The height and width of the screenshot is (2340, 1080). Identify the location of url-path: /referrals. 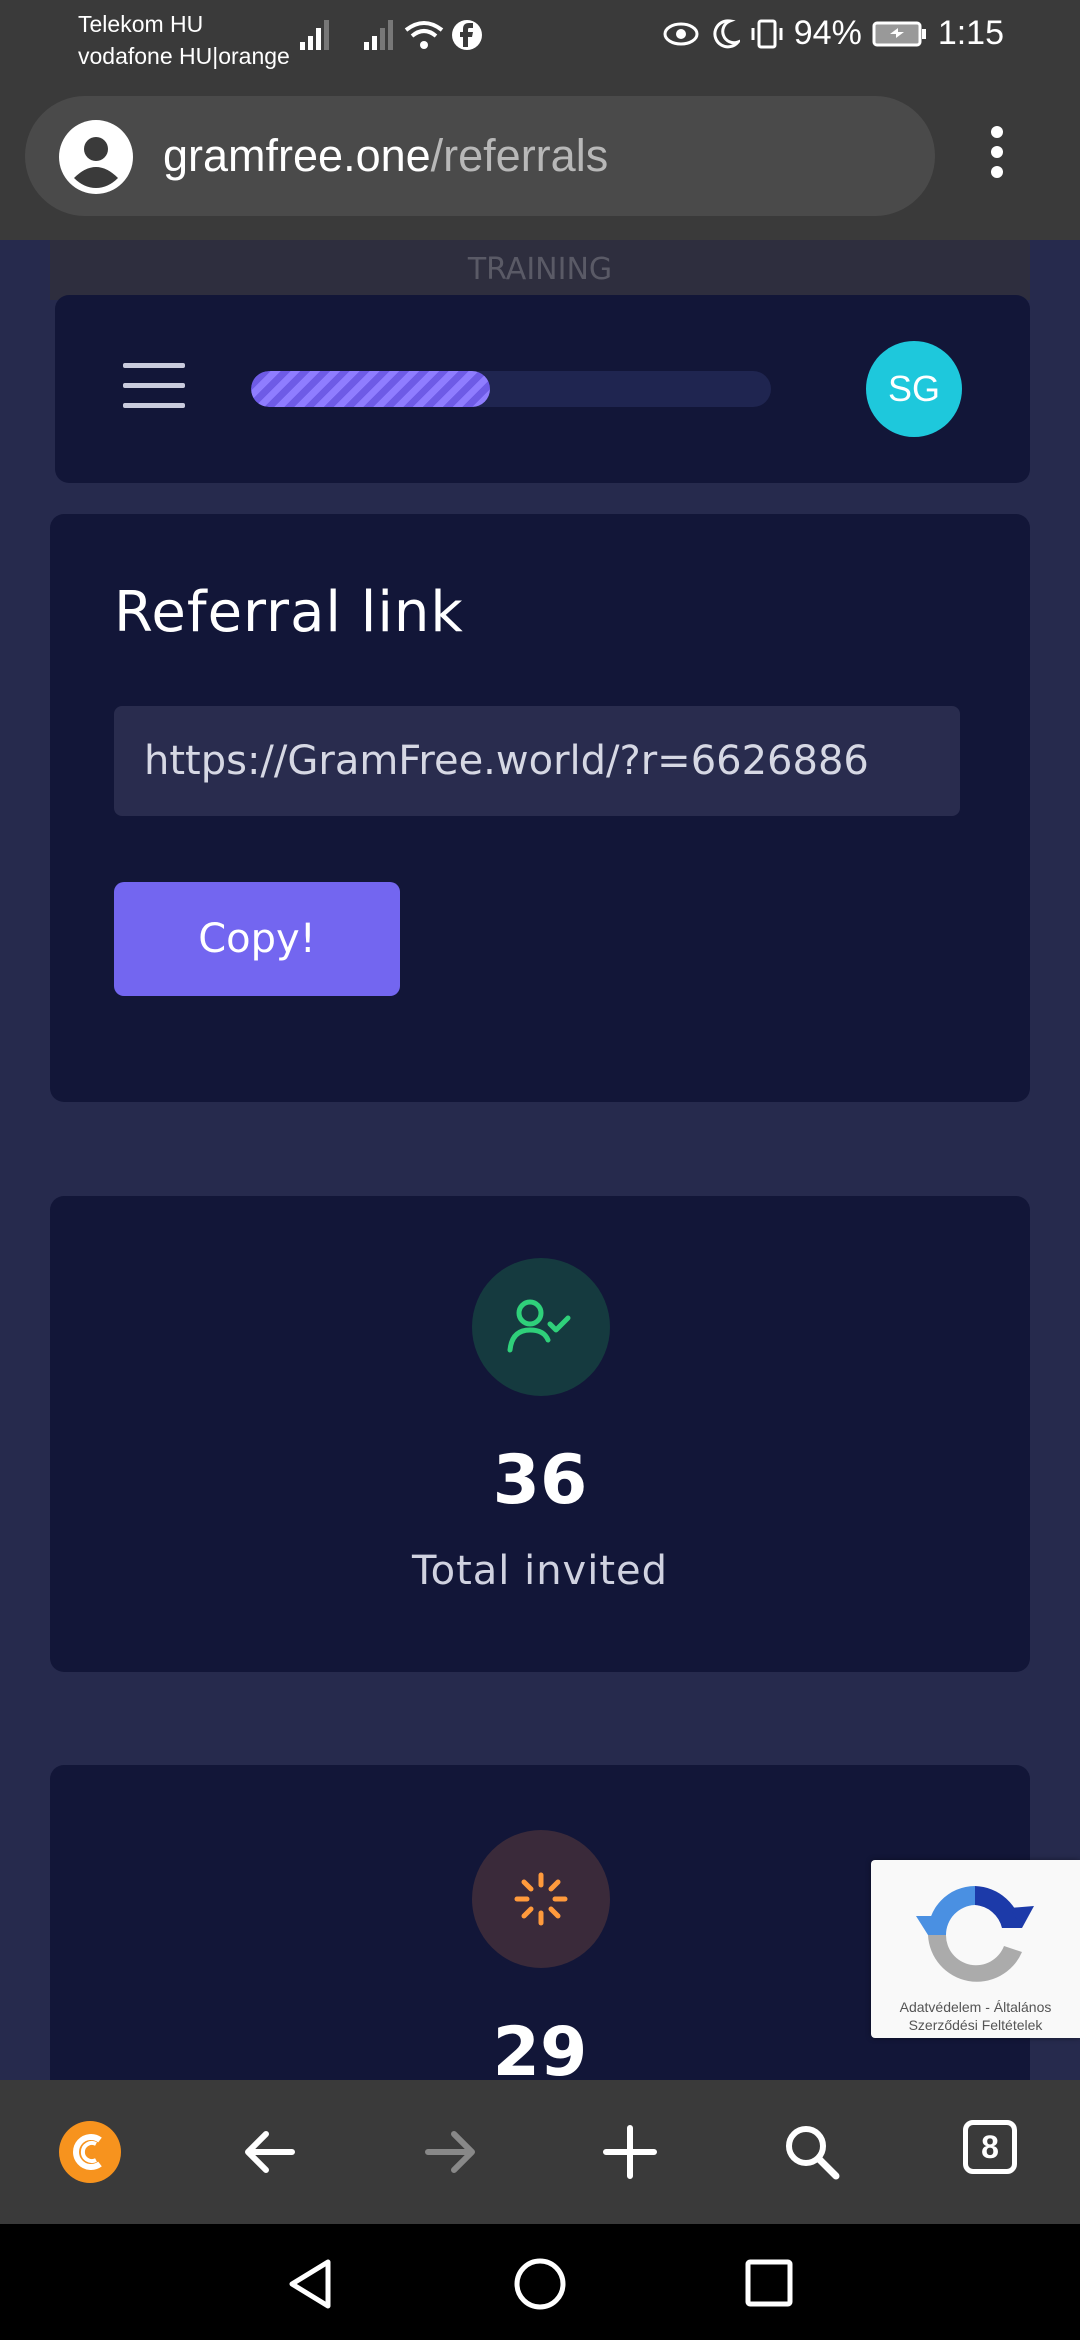
(519, 155).